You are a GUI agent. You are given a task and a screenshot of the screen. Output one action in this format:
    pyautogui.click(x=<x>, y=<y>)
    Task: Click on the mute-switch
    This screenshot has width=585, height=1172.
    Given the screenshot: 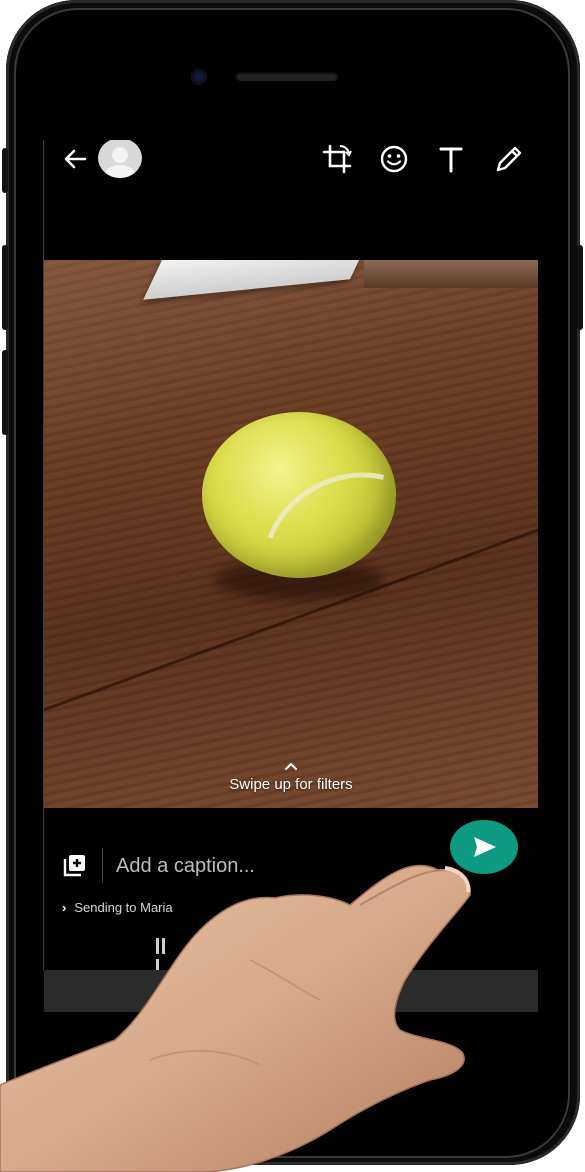 What is the action you would take?
    pyautogui.click(x=5, y=170)
    